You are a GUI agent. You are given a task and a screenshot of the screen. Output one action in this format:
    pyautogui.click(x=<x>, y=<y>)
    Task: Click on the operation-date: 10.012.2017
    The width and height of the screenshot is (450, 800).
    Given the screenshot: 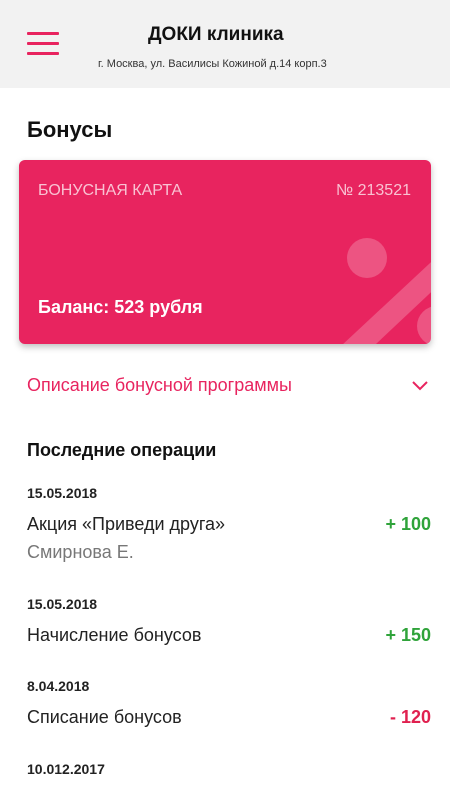 What is the action you would take?
    pyautogui.click(x=66, y=769)
    